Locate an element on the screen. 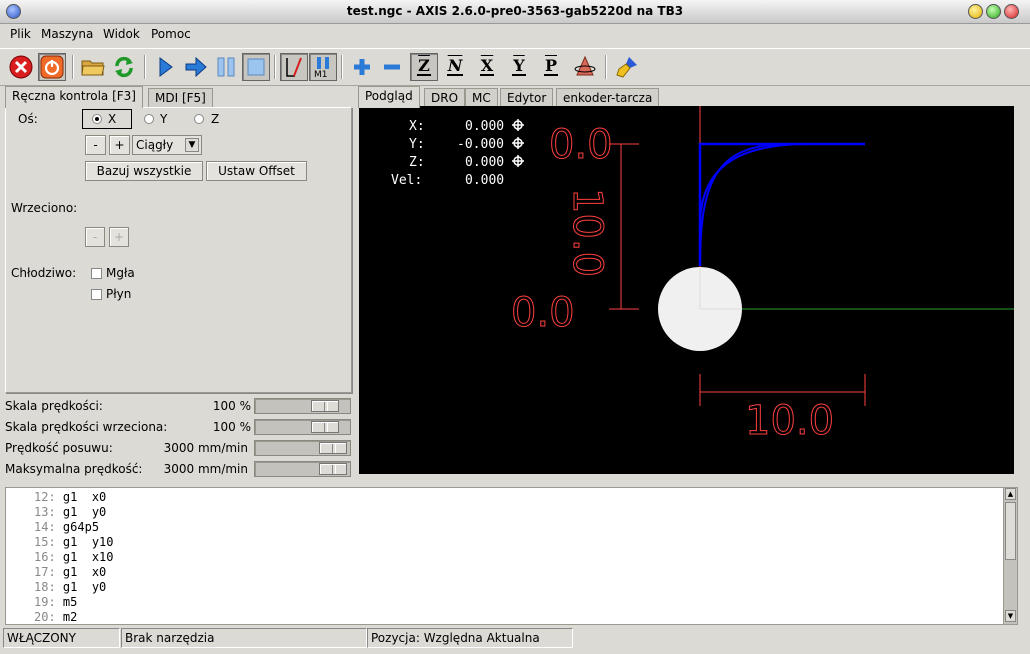  code-scrollbar: ▲ ▼ is located at coordinates (1010, 556).